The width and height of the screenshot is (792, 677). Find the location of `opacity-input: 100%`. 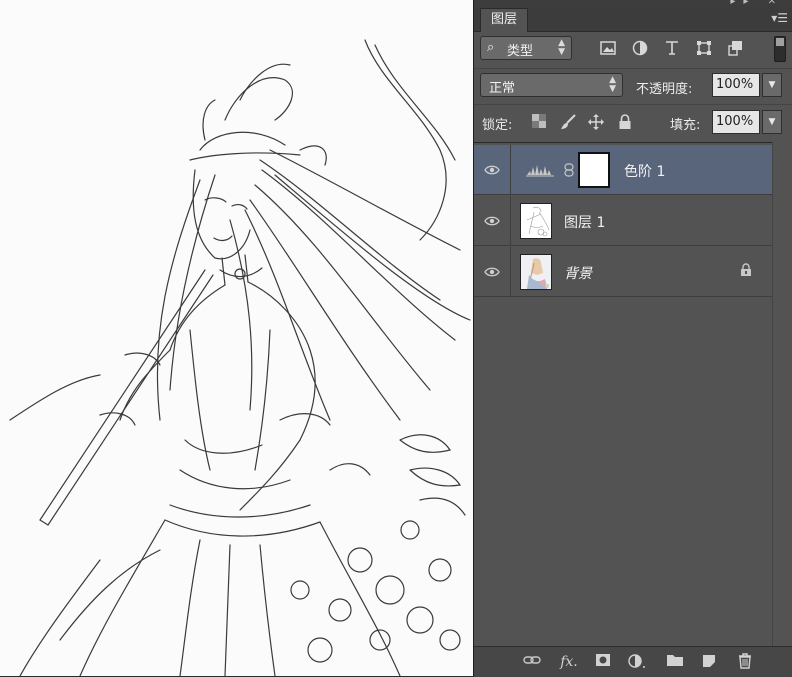

opacity-input: 100% is located at coordinates (736, 85).